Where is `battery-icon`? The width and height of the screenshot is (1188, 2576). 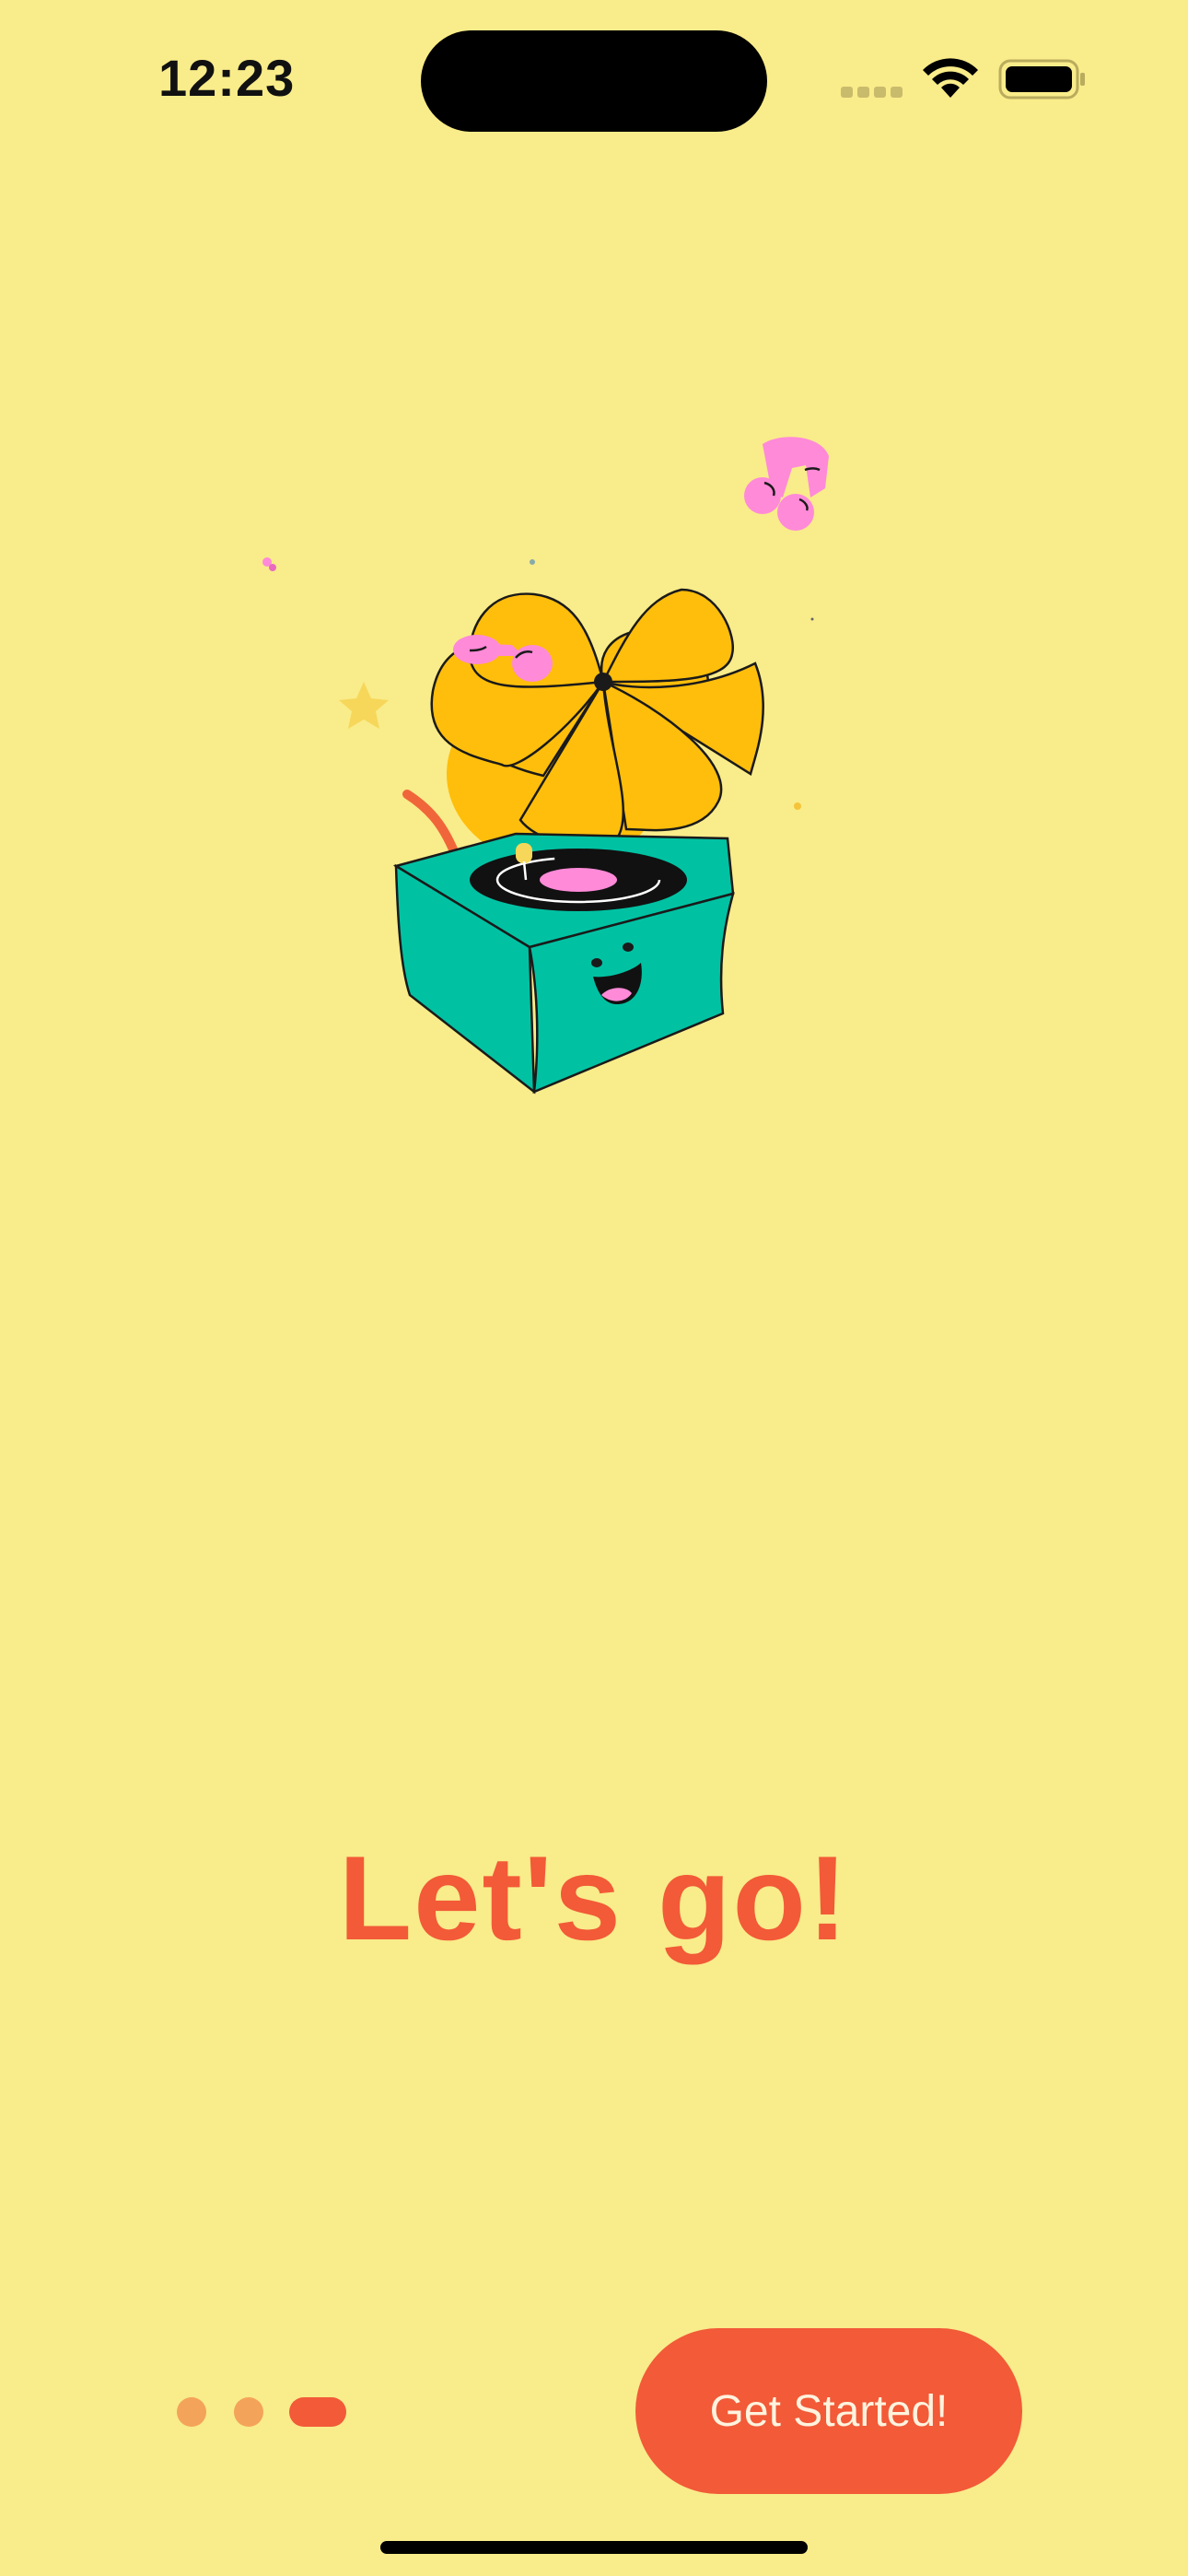
battery-icon is located at coordinates (1041, 79).